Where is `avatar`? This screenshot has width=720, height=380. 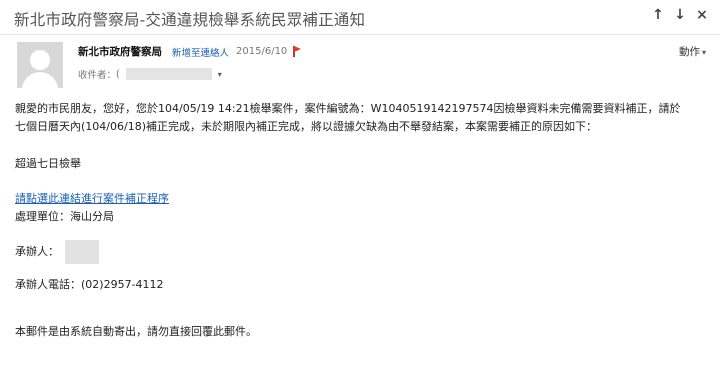 avatar is located at coordinates (40, 65).